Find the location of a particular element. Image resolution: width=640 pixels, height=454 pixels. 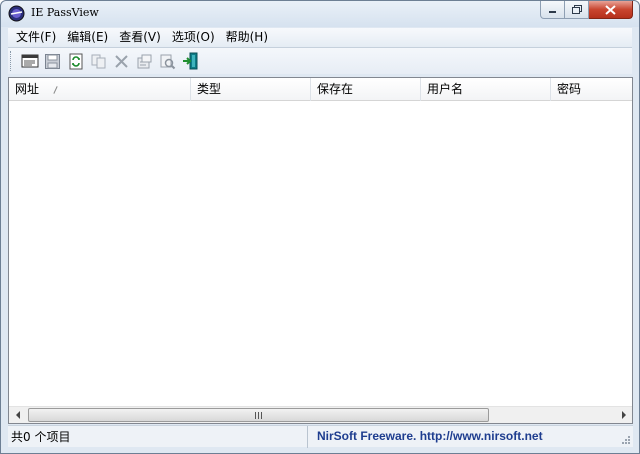

restore-button is located at coordinates (577, 10).